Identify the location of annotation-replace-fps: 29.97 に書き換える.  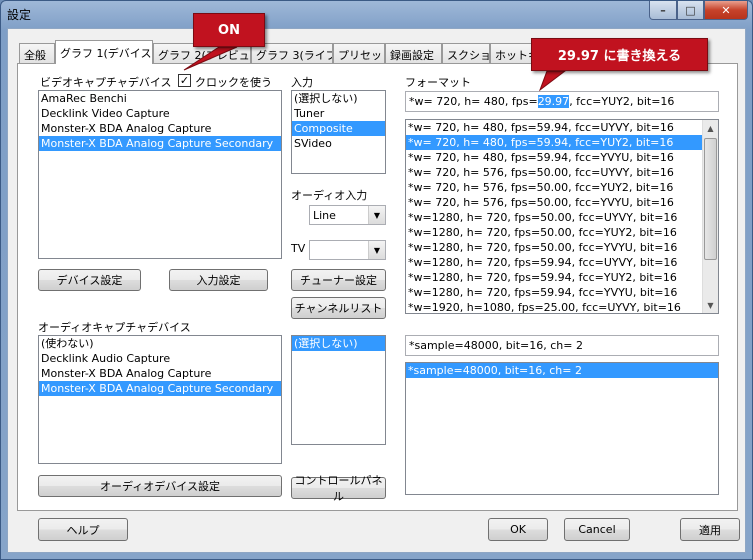
(619, 54).